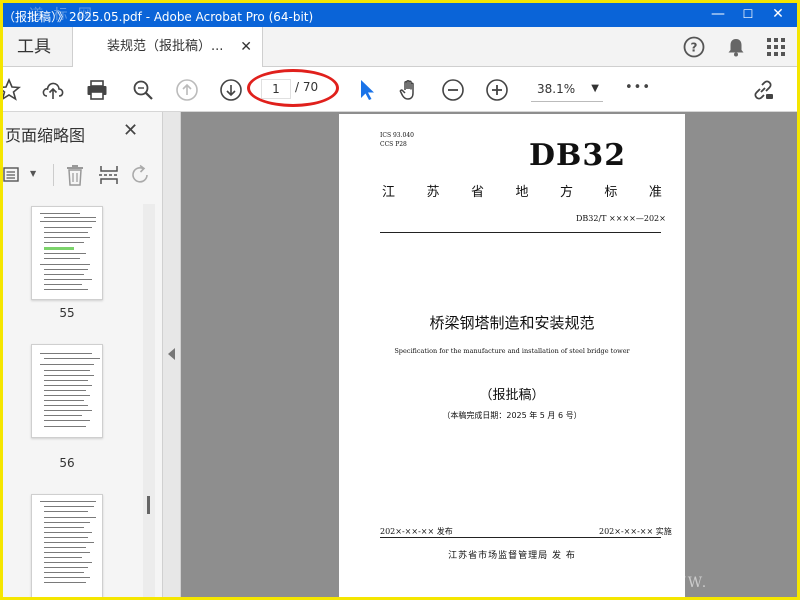 The width and height of the screenshot is (800, 600). I want to click on thumbnail-scrollbar, so click(149, 400).